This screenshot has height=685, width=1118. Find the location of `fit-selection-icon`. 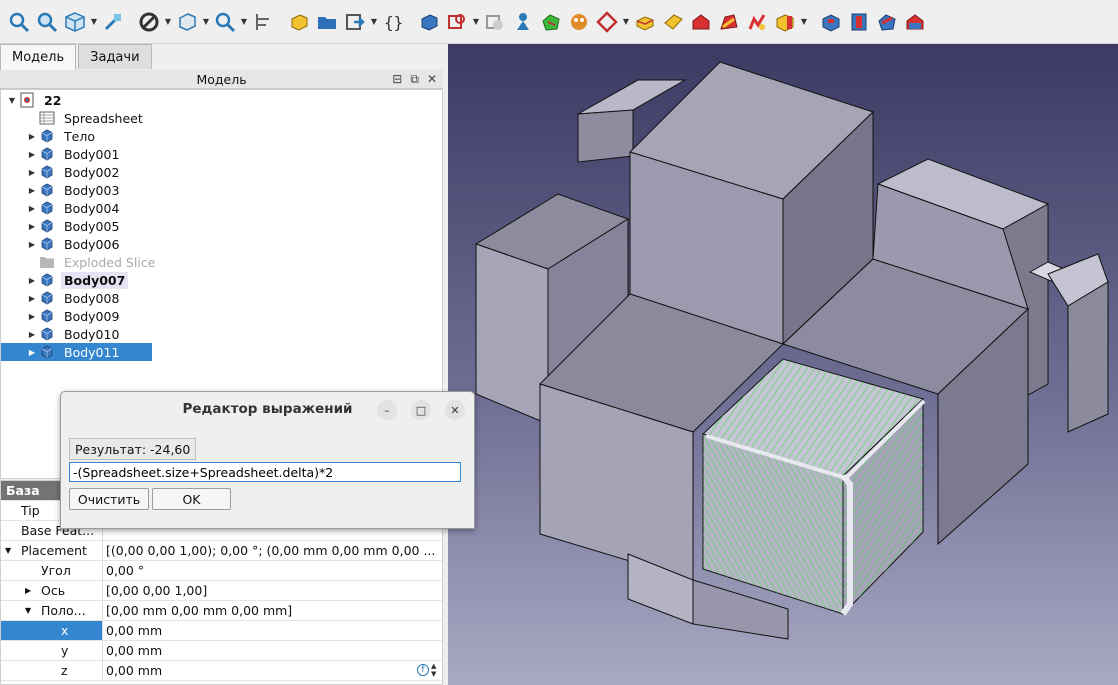

fit-selection-icon is located at coordinates (47, 22).